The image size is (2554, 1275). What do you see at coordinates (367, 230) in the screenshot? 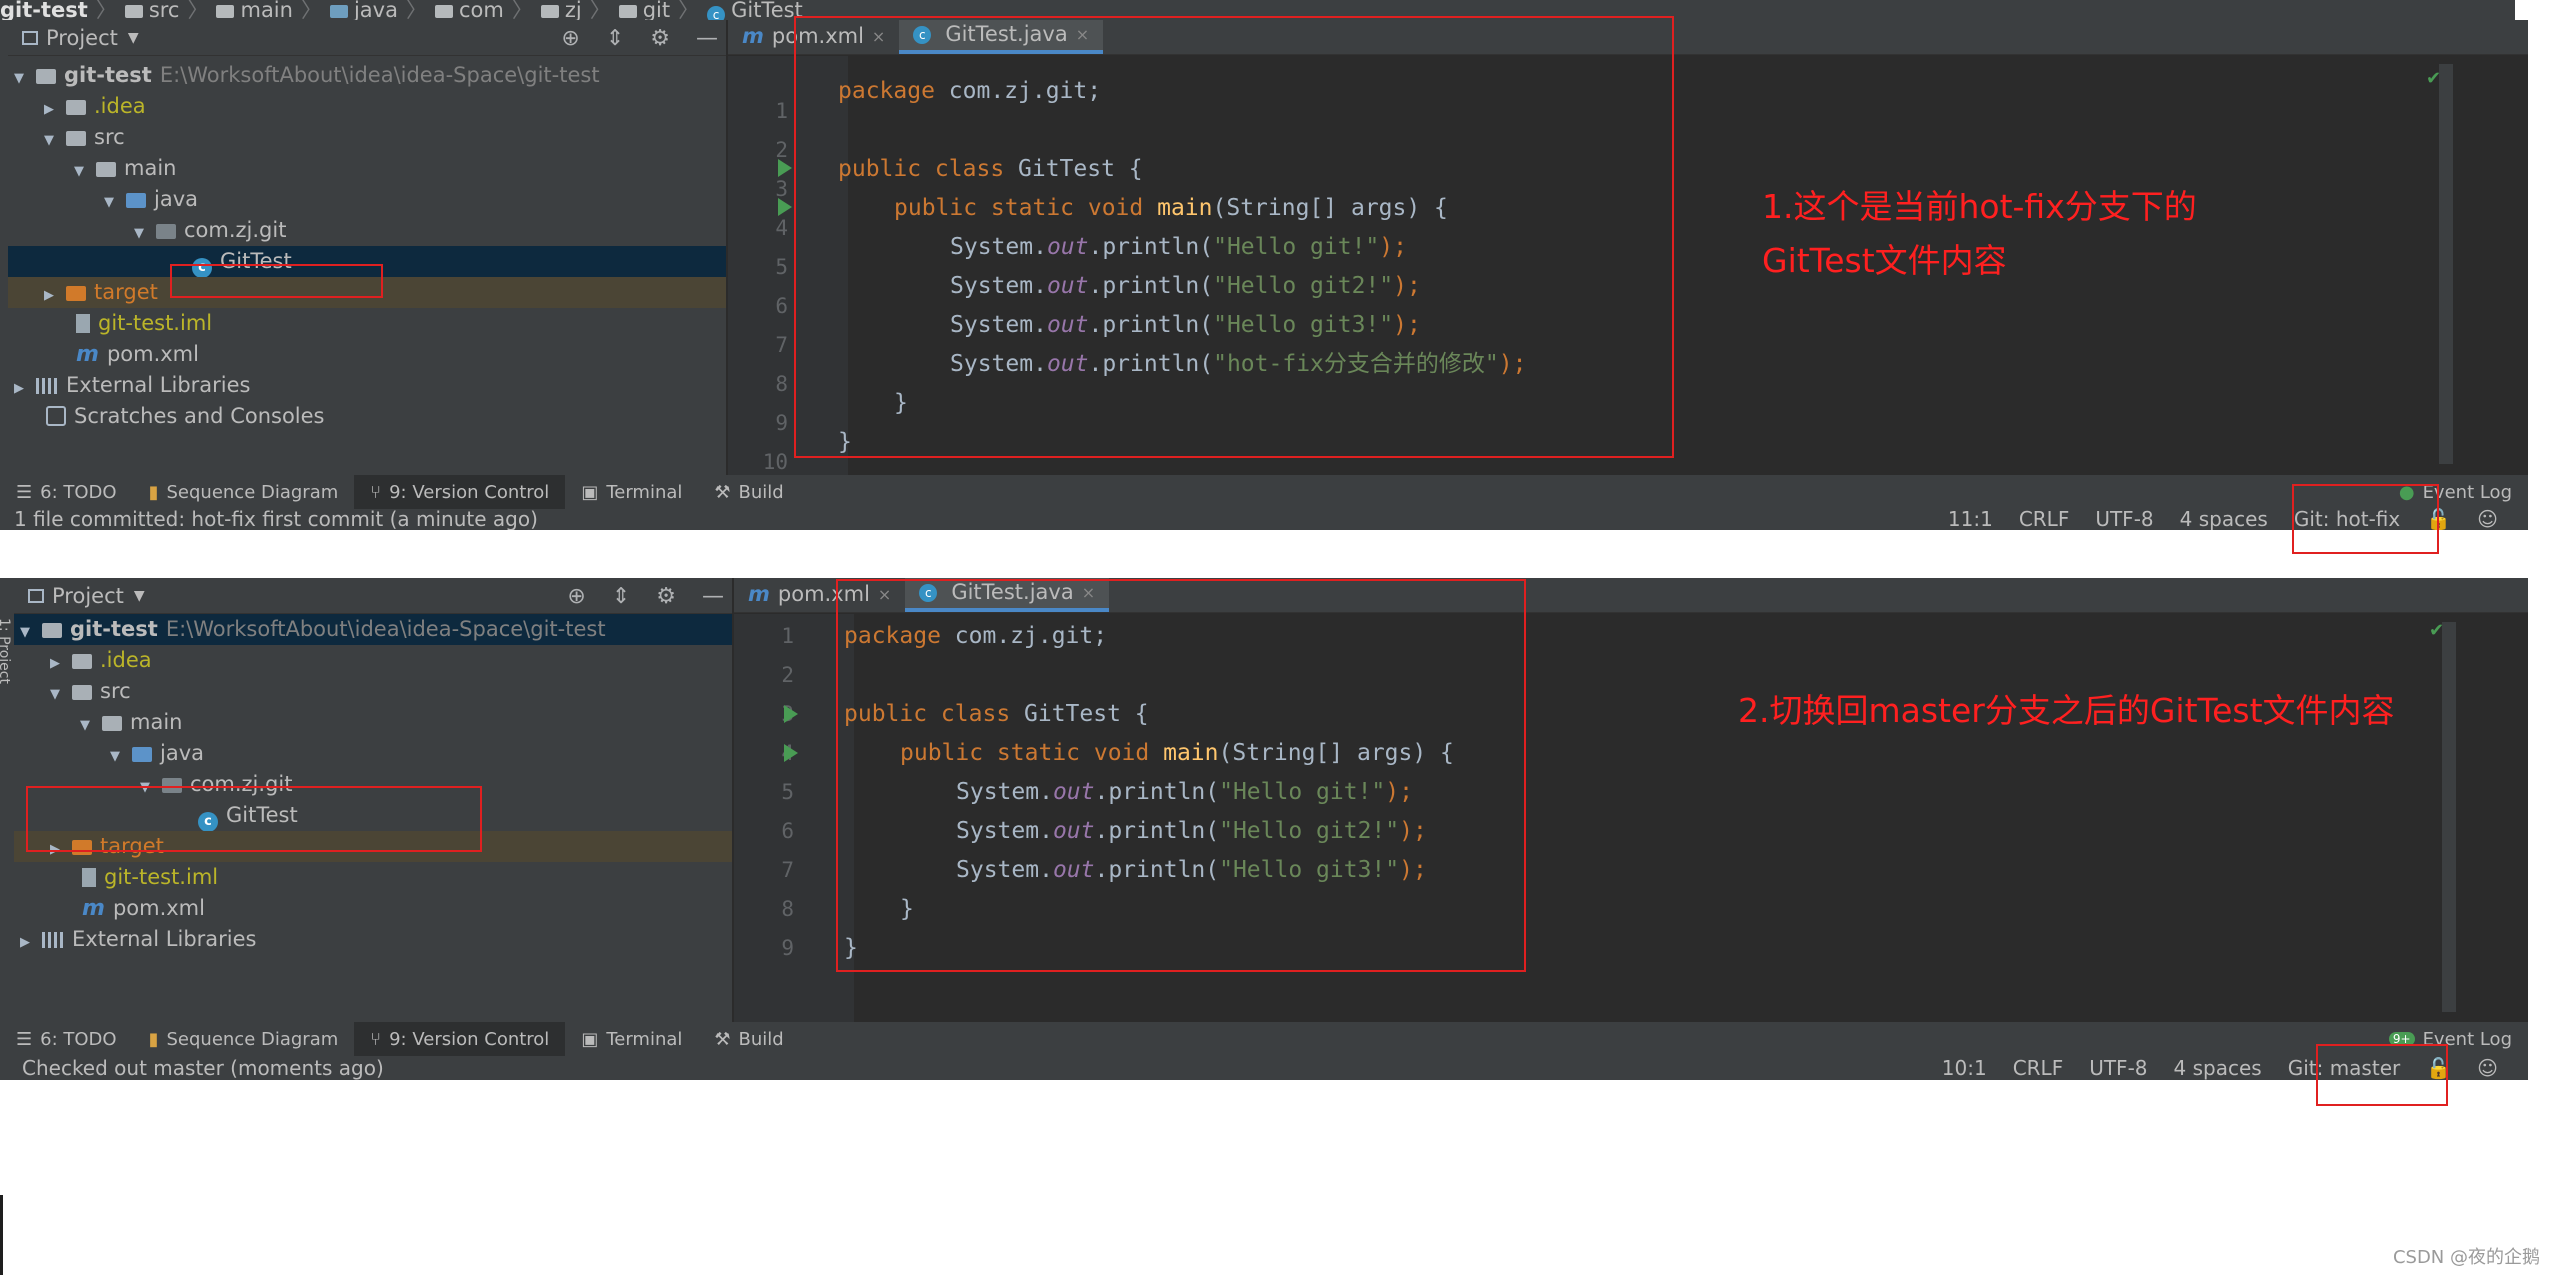
I see `tree-item-package: ▼ com.zj.git` at bounding box center [367, 230].